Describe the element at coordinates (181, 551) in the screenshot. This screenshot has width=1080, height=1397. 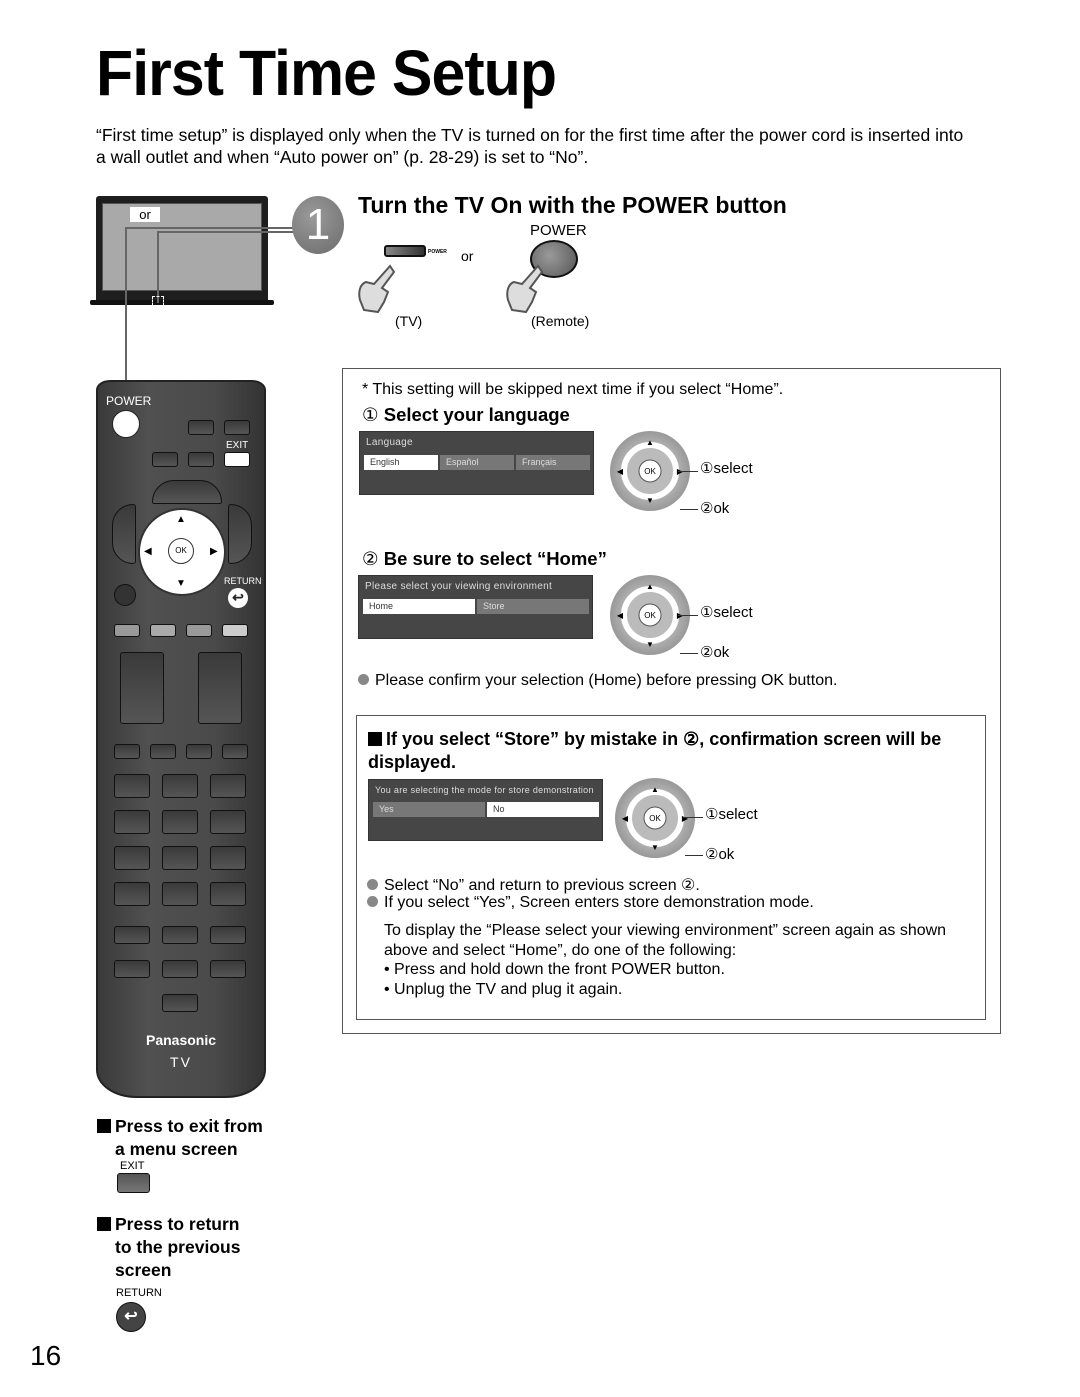
I see `remote-ok-button: OK` at that location.